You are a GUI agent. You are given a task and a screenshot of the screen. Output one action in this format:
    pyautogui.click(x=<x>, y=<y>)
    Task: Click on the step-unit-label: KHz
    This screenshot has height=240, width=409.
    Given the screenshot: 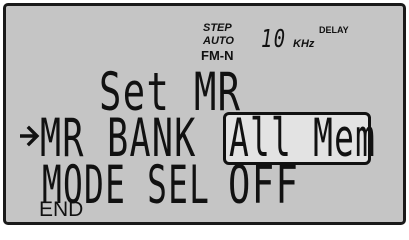 What is the action you would take?
    pyautogui.click(x=304, y=44)
    